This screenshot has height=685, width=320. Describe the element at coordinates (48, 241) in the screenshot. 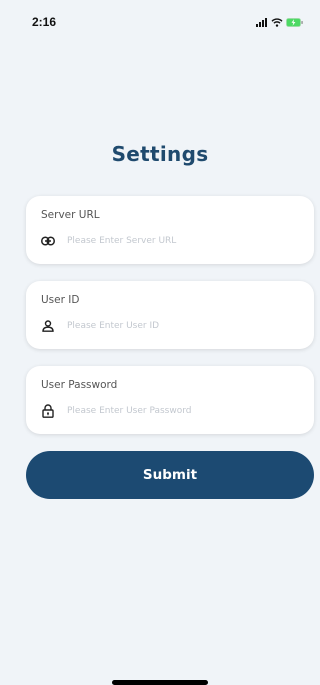

I see `link-icon` at that location.